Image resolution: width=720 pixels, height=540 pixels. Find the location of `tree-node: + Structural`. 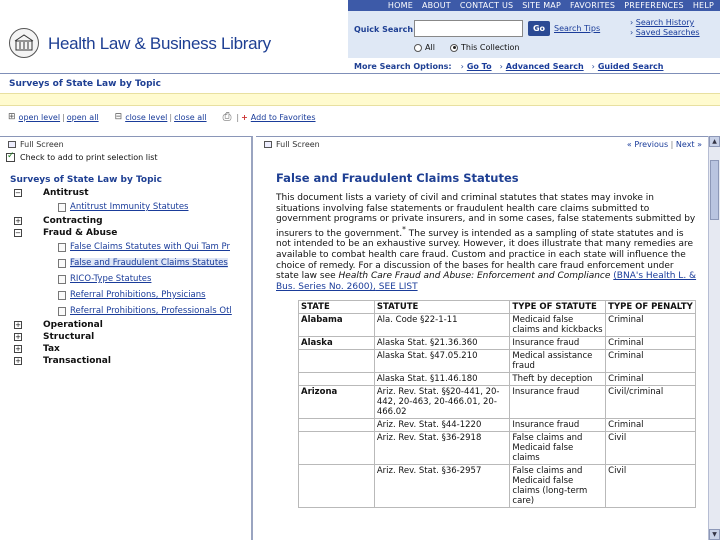

tree-node: + Structural is located at coordinates (132, 337).